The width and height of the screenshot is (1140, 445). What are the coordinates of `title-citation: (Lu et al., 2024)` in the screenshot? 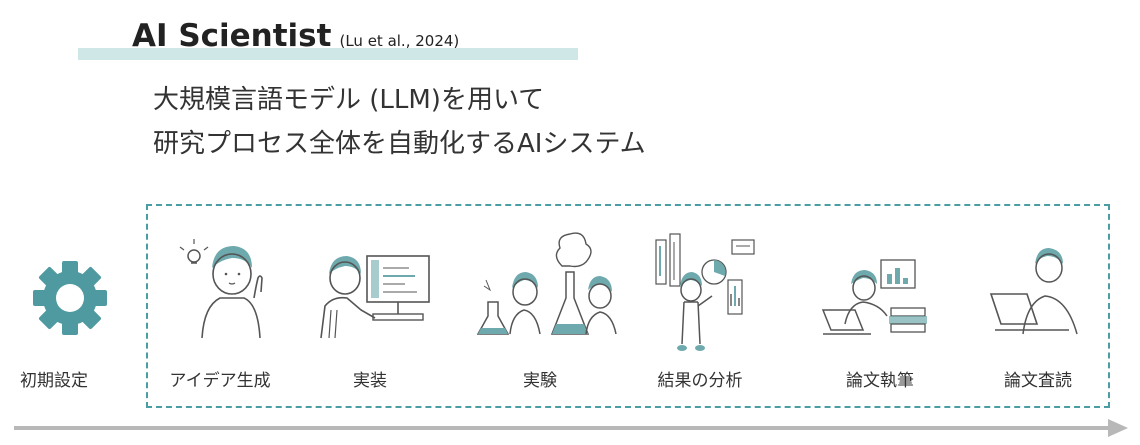 It's located at (399, 41).